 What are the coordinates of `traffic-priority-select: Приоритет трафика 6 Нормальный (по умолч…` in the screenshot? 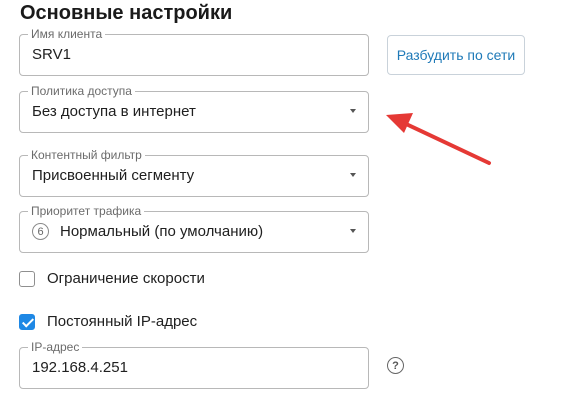 It's located at (194, 228).